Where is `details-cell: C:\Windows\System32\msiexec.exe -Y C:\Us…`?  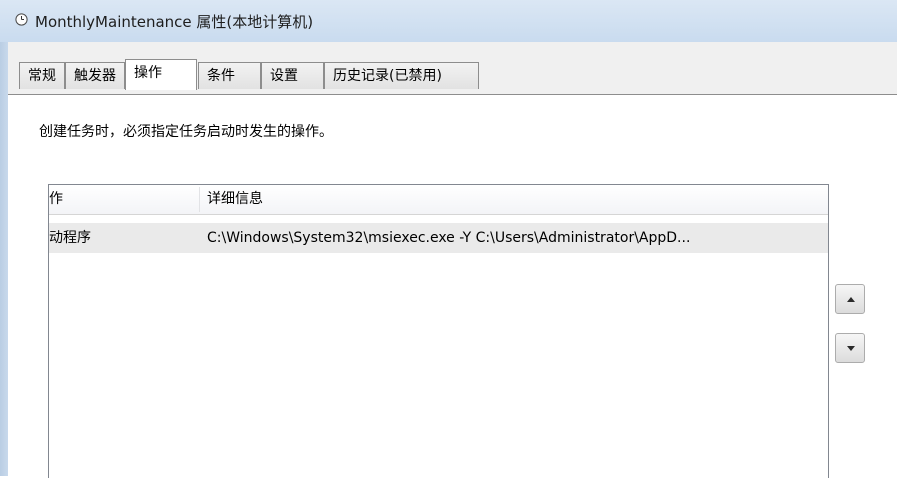
details-cell: C:\Windows\System32\msiexec.exe -Y C:\Us… is located at coordinates (449, 238).